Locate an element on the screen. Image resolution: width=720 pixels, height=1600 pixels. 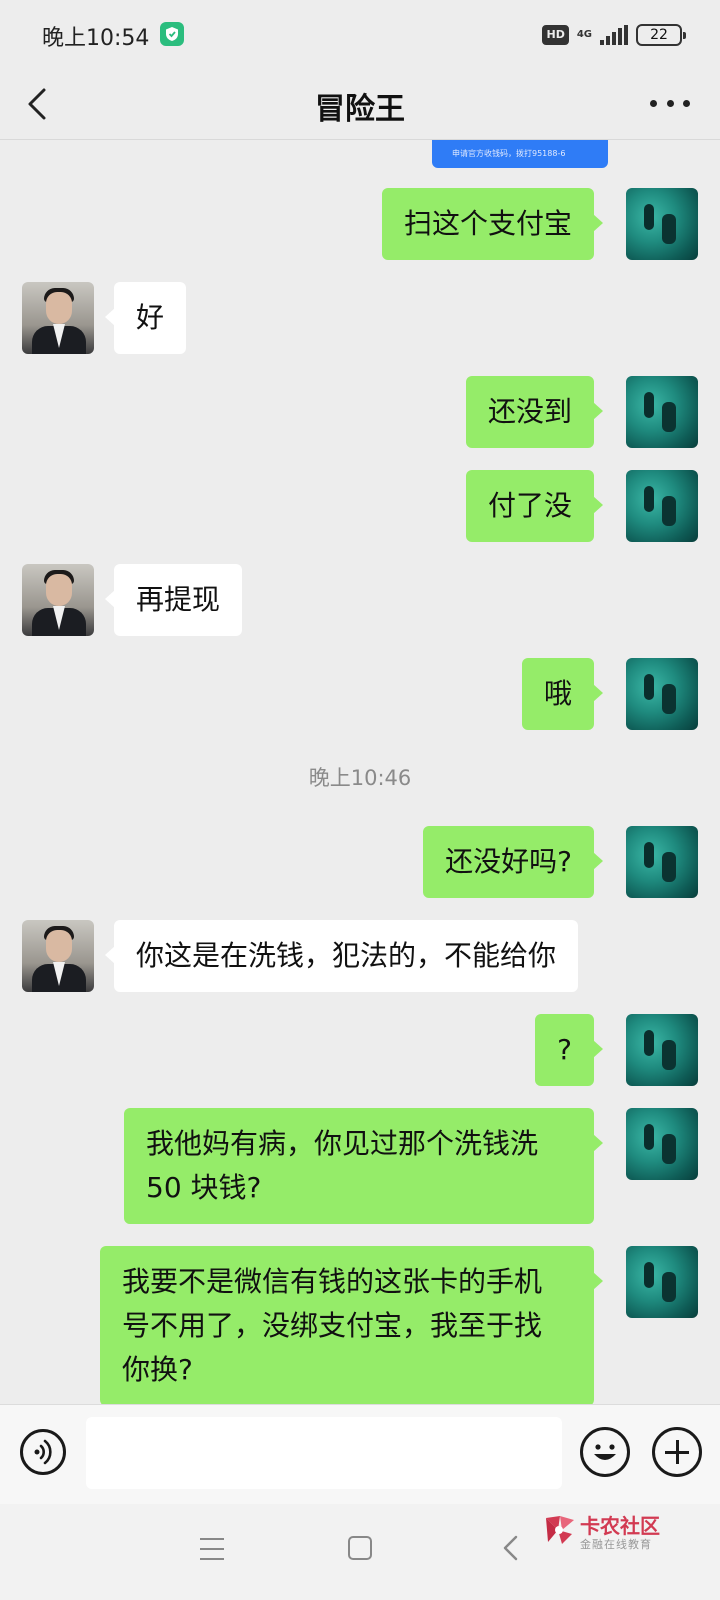
status-icons: HD 4G 22 is located at coordinates (614, 35).